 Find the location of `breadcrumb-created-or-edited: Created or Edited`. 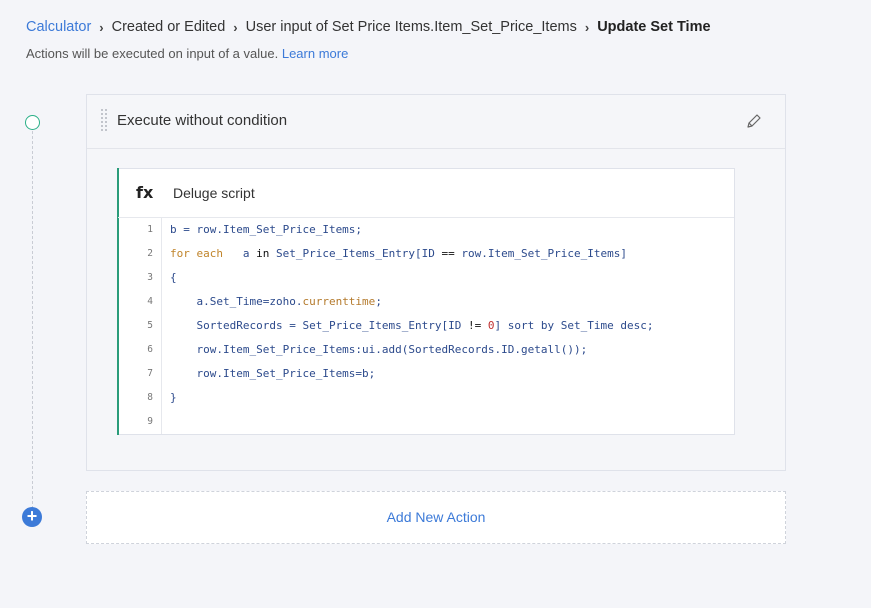

breadcrumb-created-or-edited: Created or Edited is located at coordinates (168, 27).